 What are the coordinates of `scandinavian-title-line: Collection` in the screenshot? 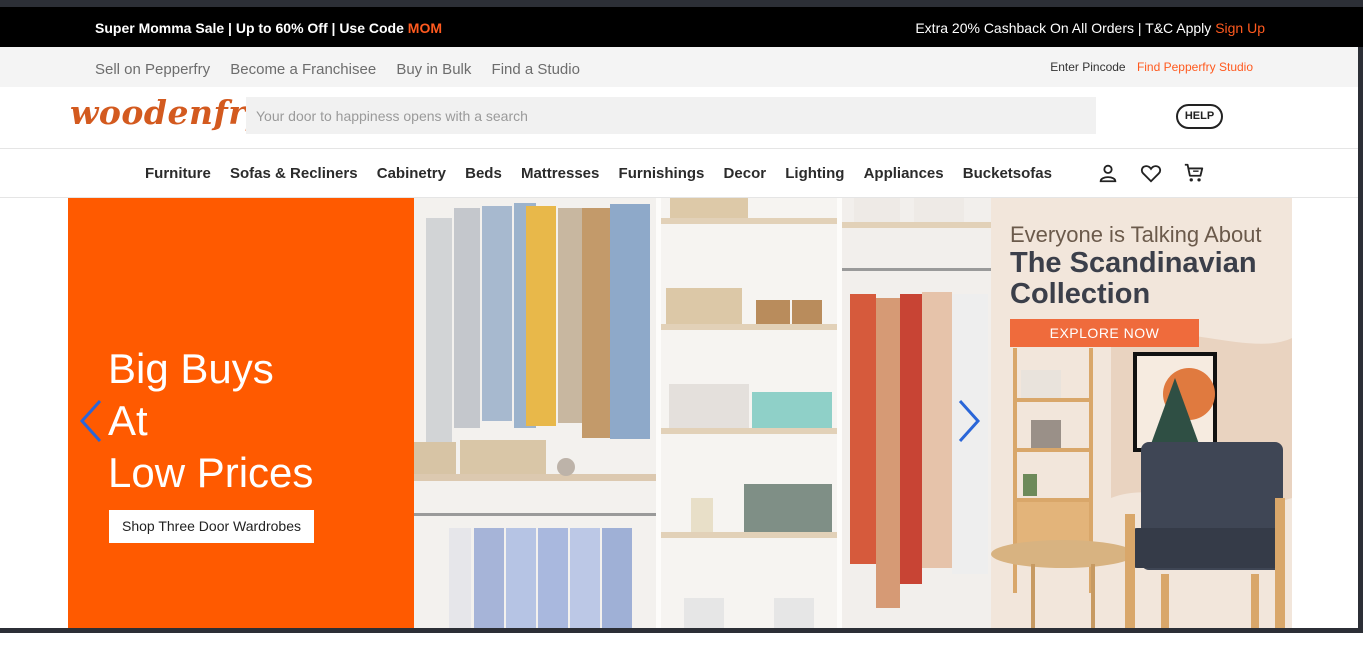 It's located at (1080, 294).